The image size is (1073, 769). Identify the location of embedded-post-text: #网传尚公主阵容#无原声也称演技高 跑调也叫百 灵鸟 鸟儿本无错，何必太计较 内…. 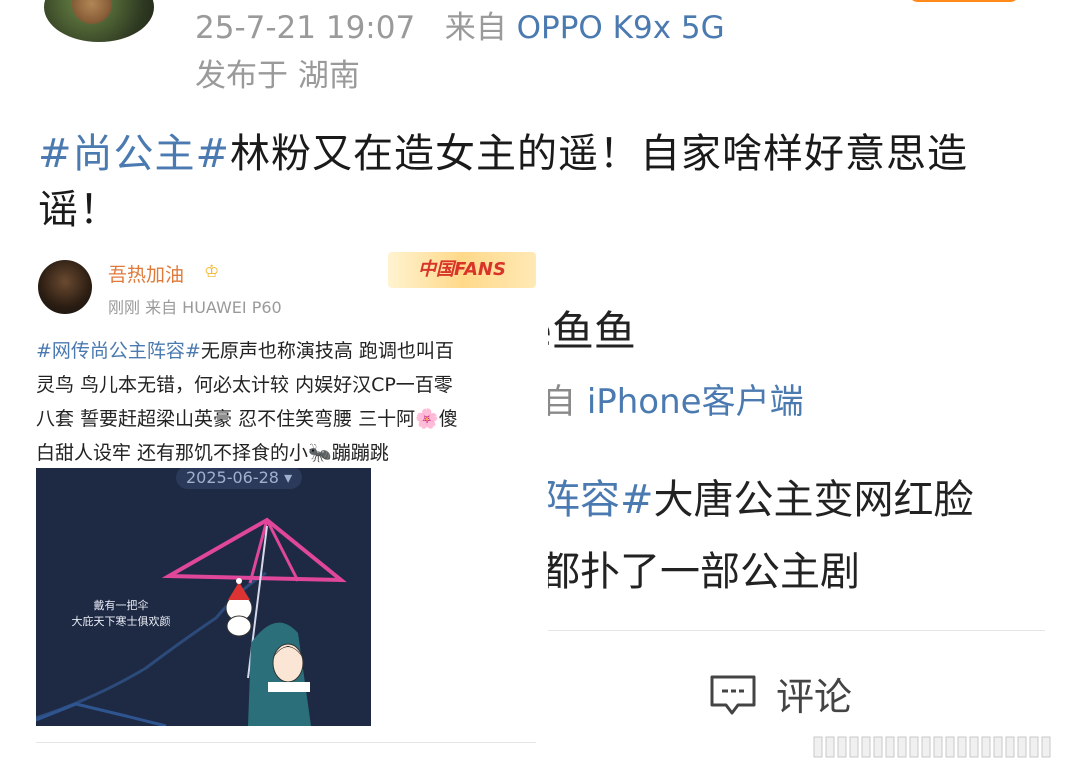
(286, 402).